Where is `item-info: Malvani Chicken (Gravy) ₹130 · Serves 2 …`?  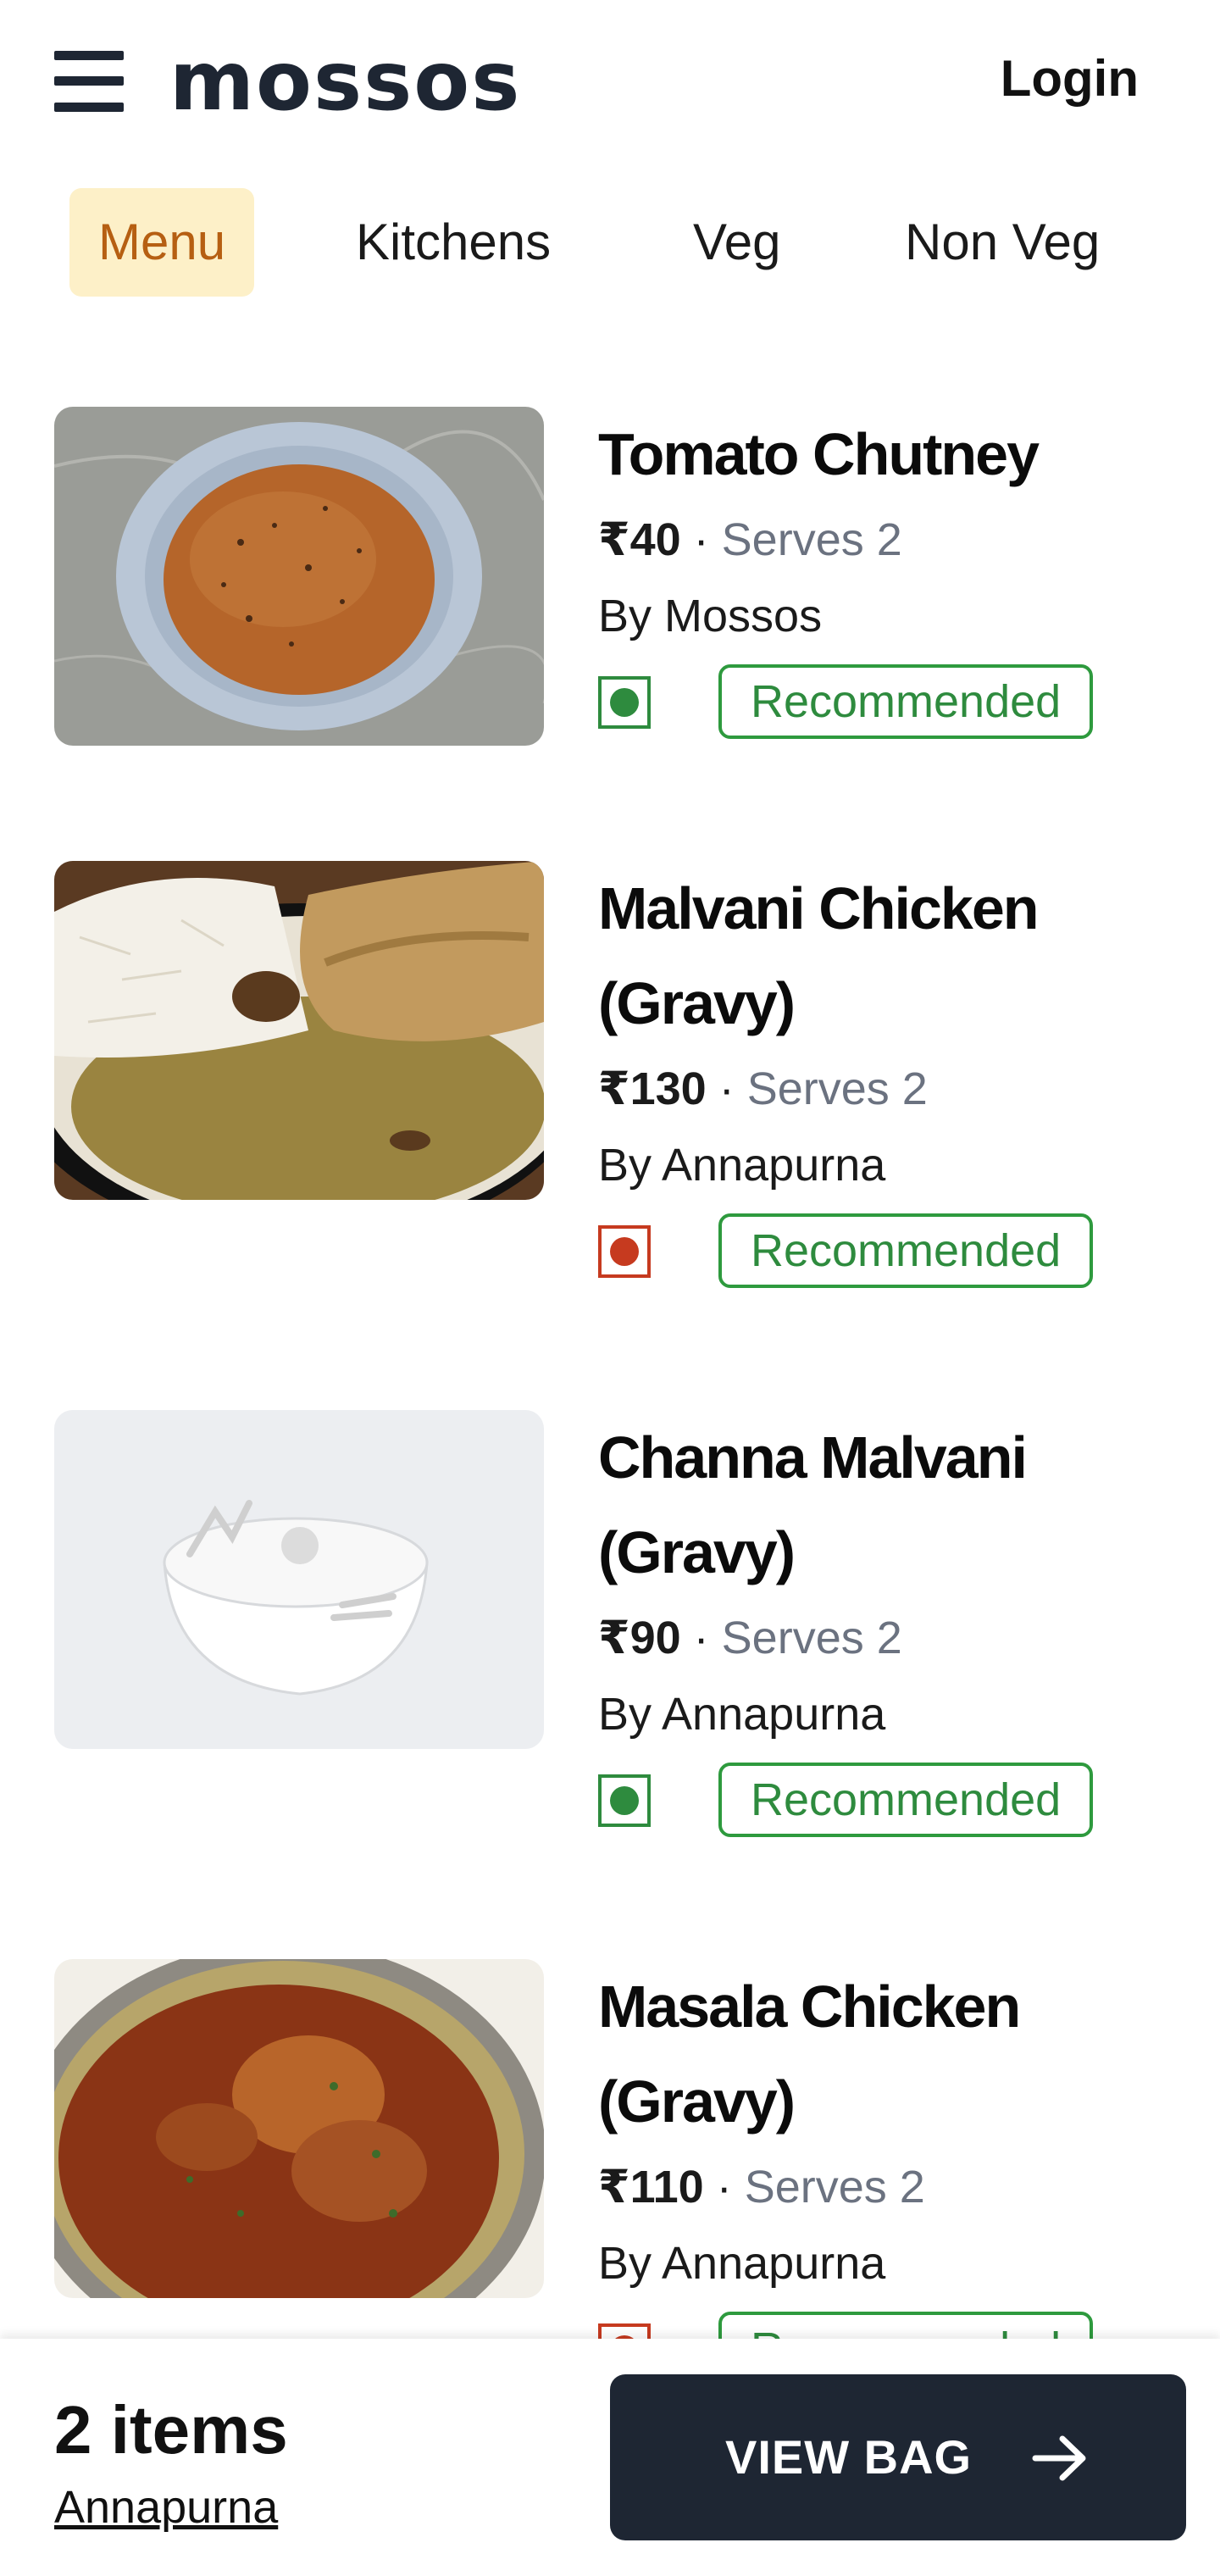
item-info: Malvani Chicken (Gravy) ₹130 · Serves 2 … is located at coordinates (892, 1078).